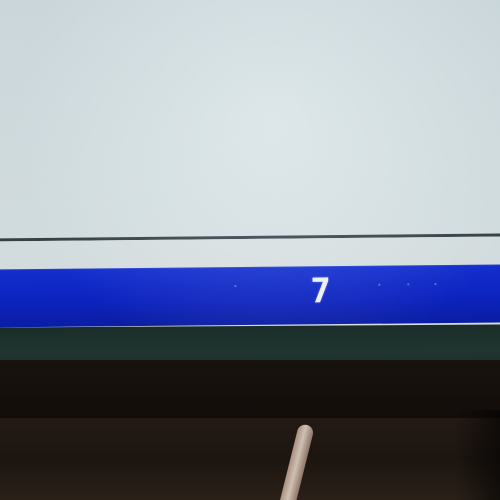 Image resolution: width=500 pixels, height=500 pixels. Describe the element at coordinates (250, 296) in the screenshot. I see `status-bar: 7` at that location.